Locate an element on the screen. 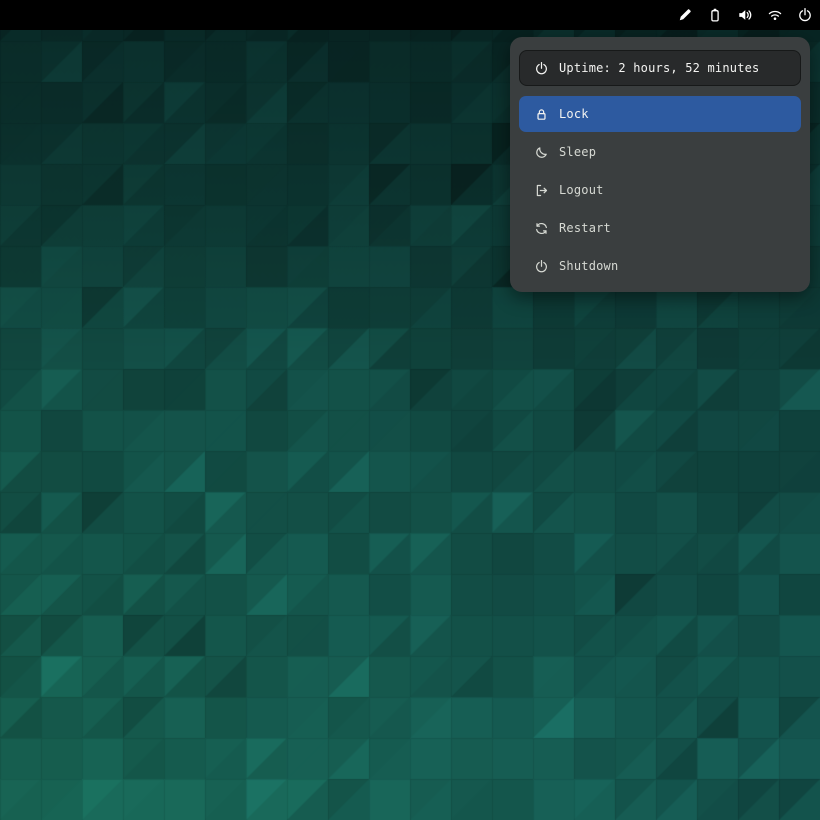 This screenshot has width=820, height=820. menu-item-label: Logout is located at coordinates (581, 190).